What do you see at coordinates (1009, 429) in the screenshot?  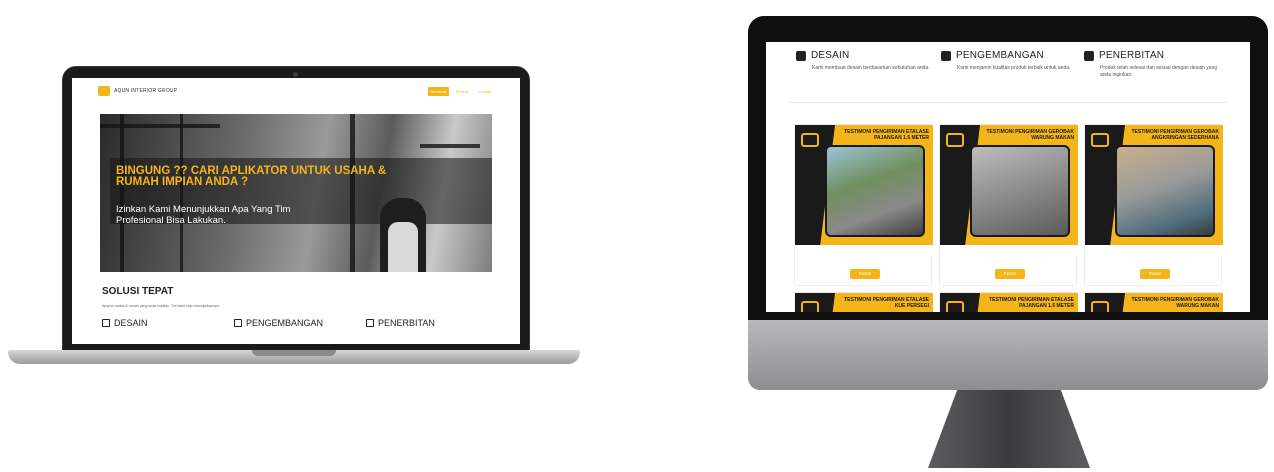 I see `monitor-stand` at bounding box center [1009, 429].